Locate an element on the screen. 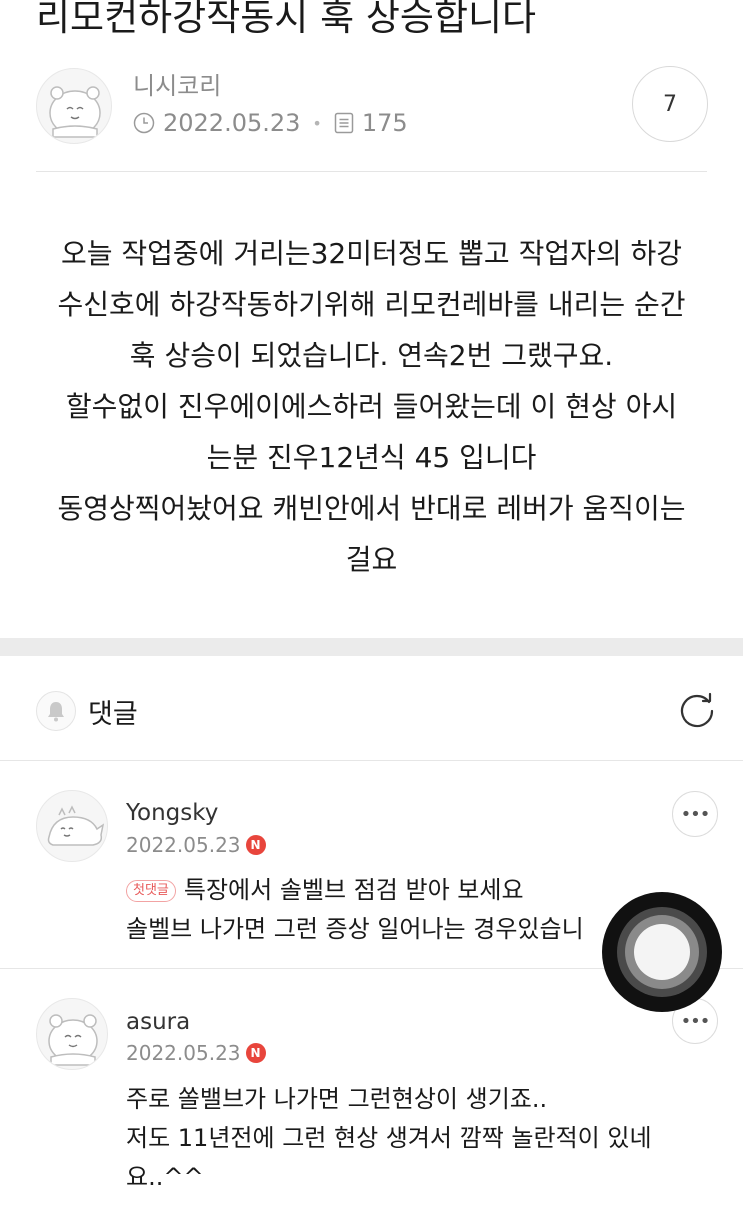  clock-icon is located at coordinates (144, 123).